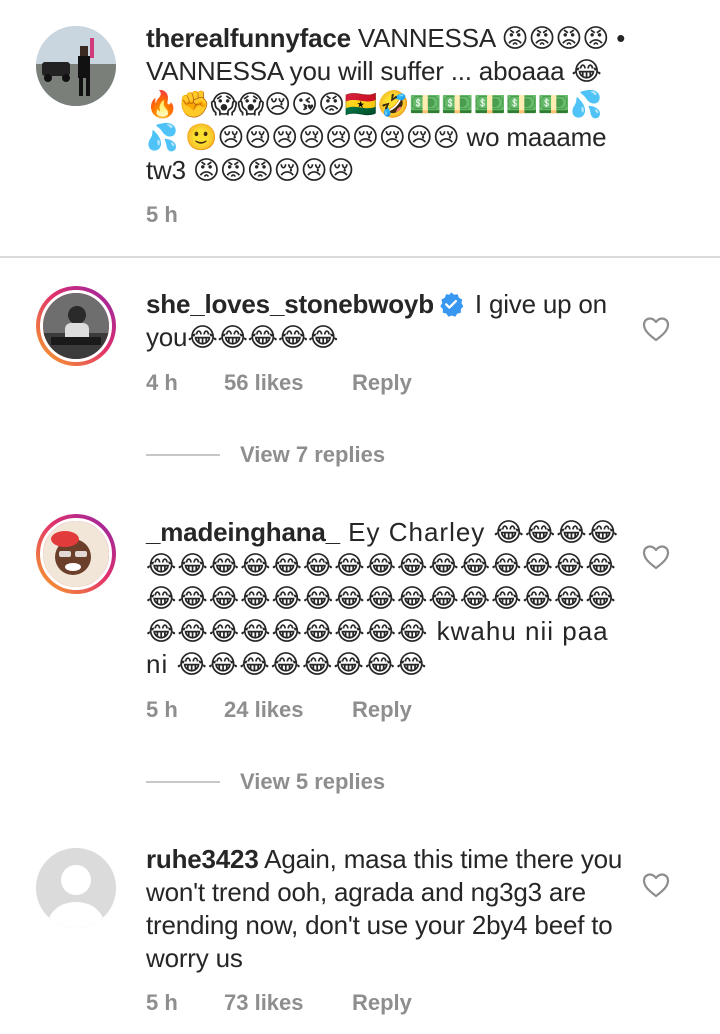  I want to click on comment-meta: 5 h 73 likes Reply, so click(279, 1003).